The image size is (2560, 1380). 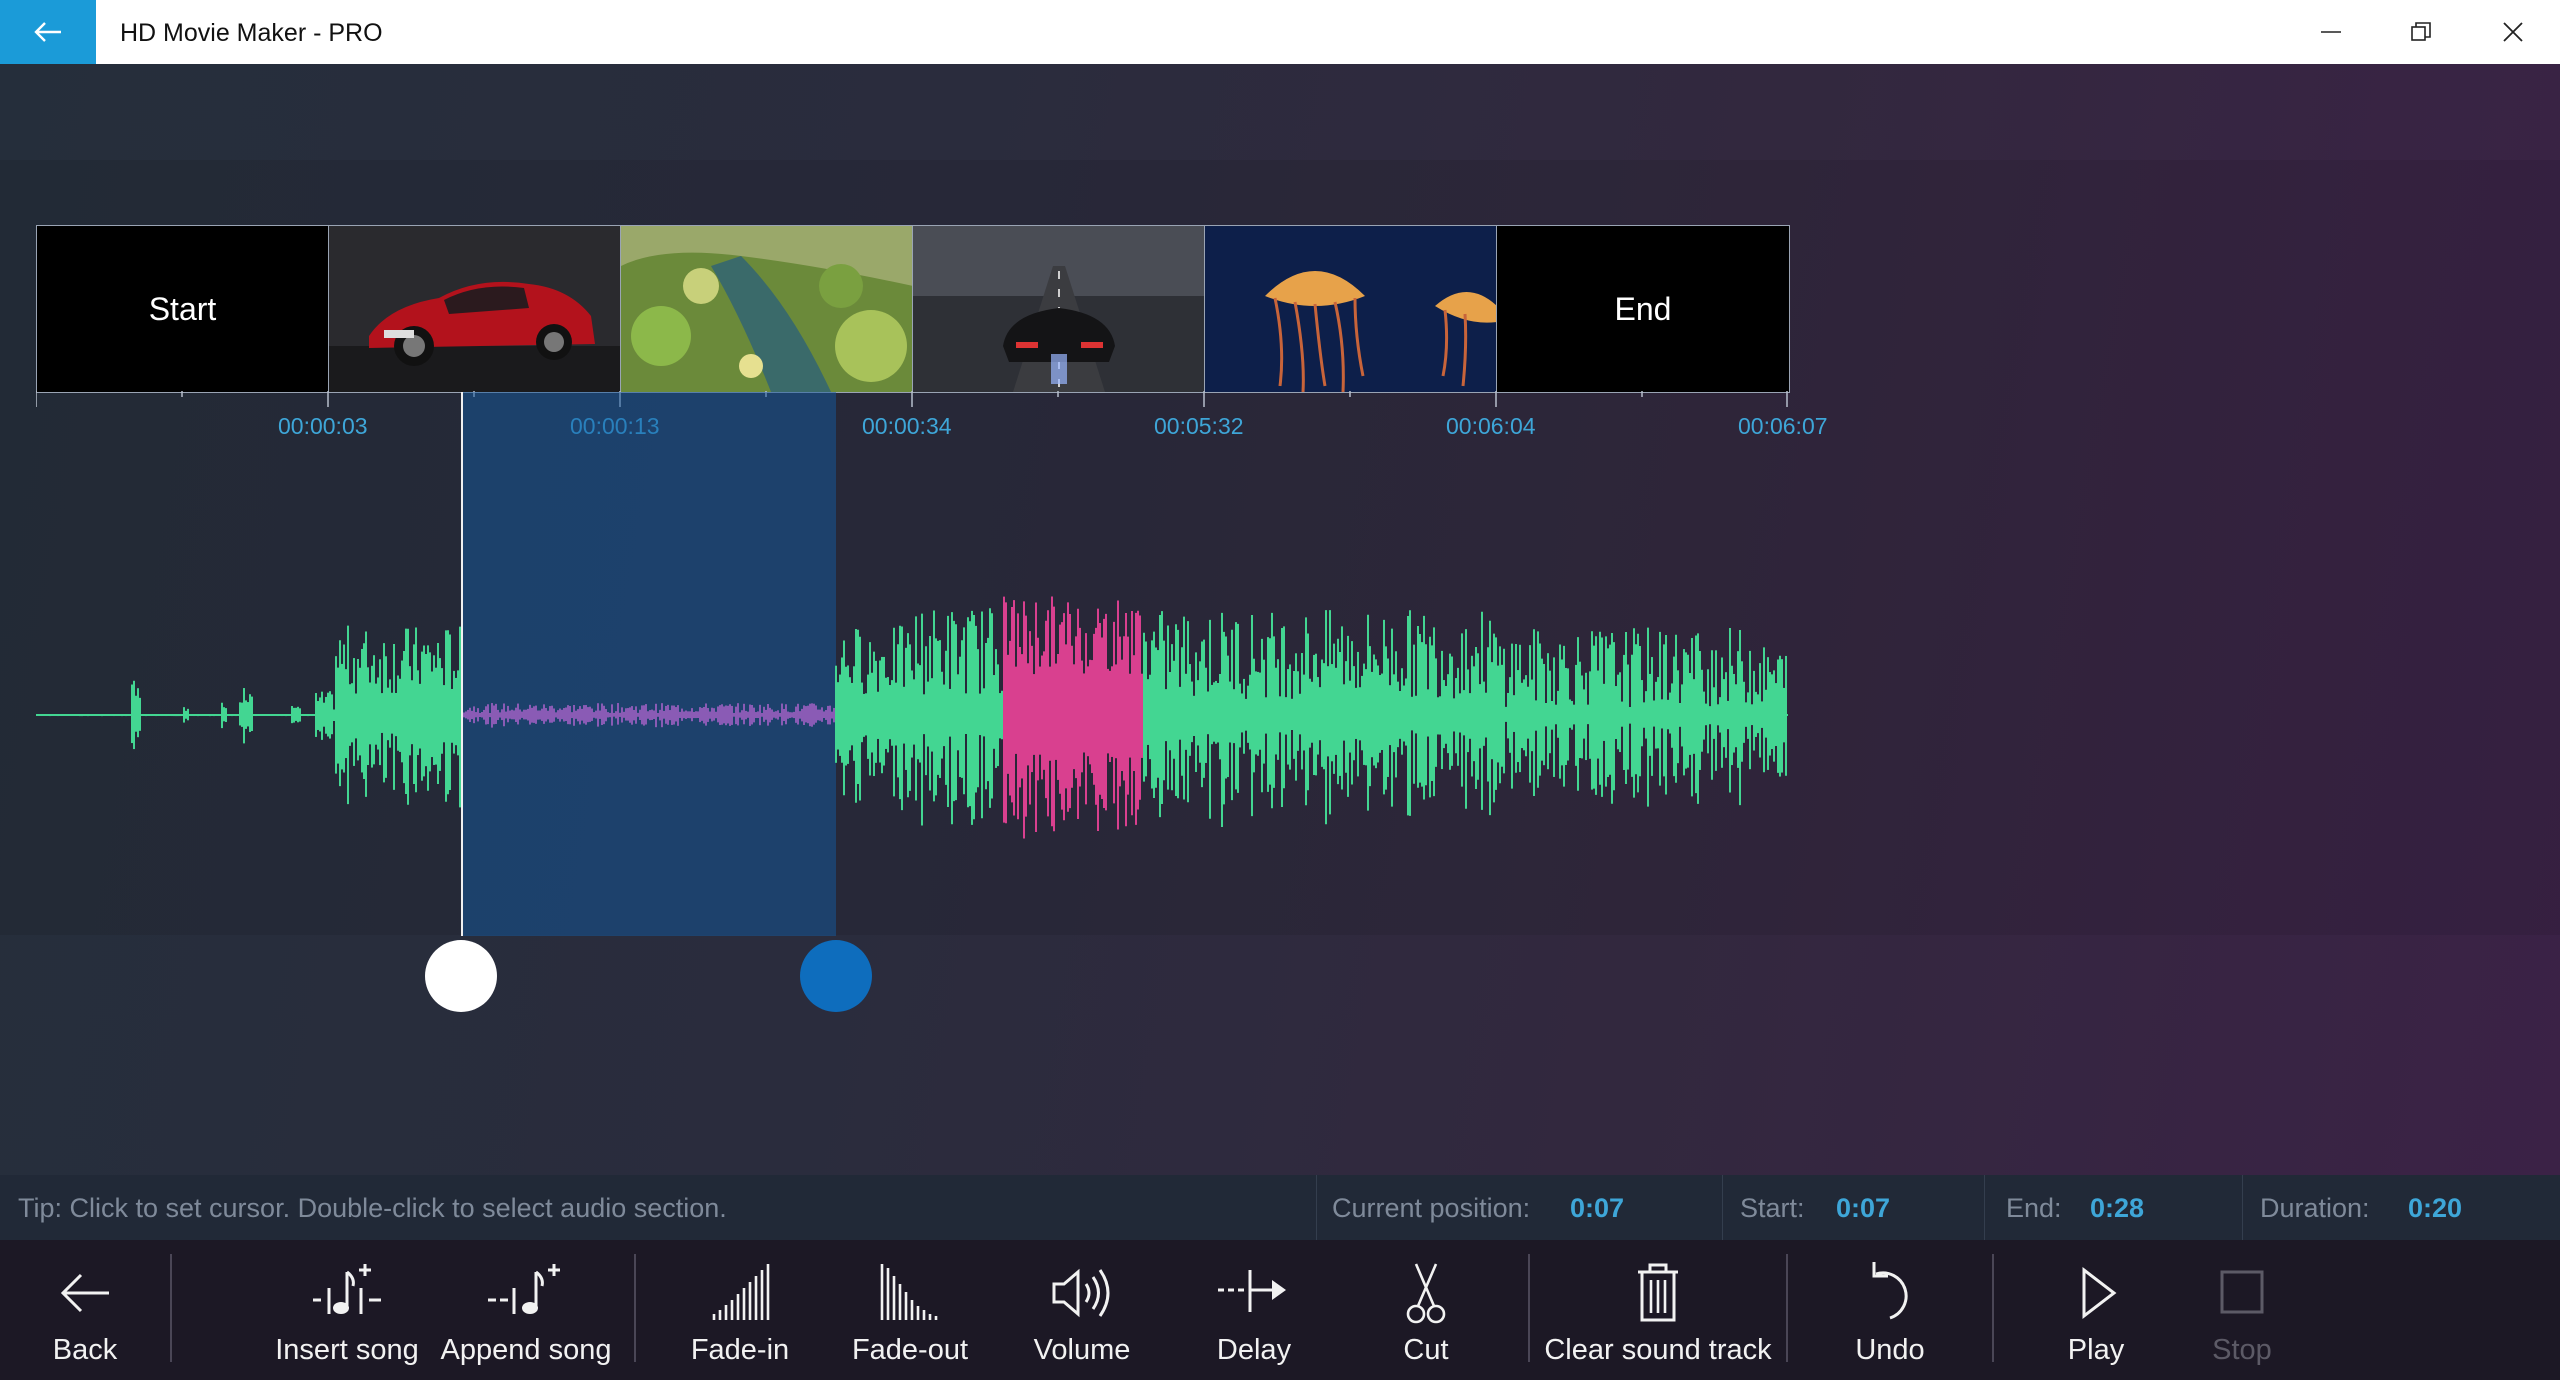 I want to click on cut-button: Cut, so click(x=1426, y=1310).